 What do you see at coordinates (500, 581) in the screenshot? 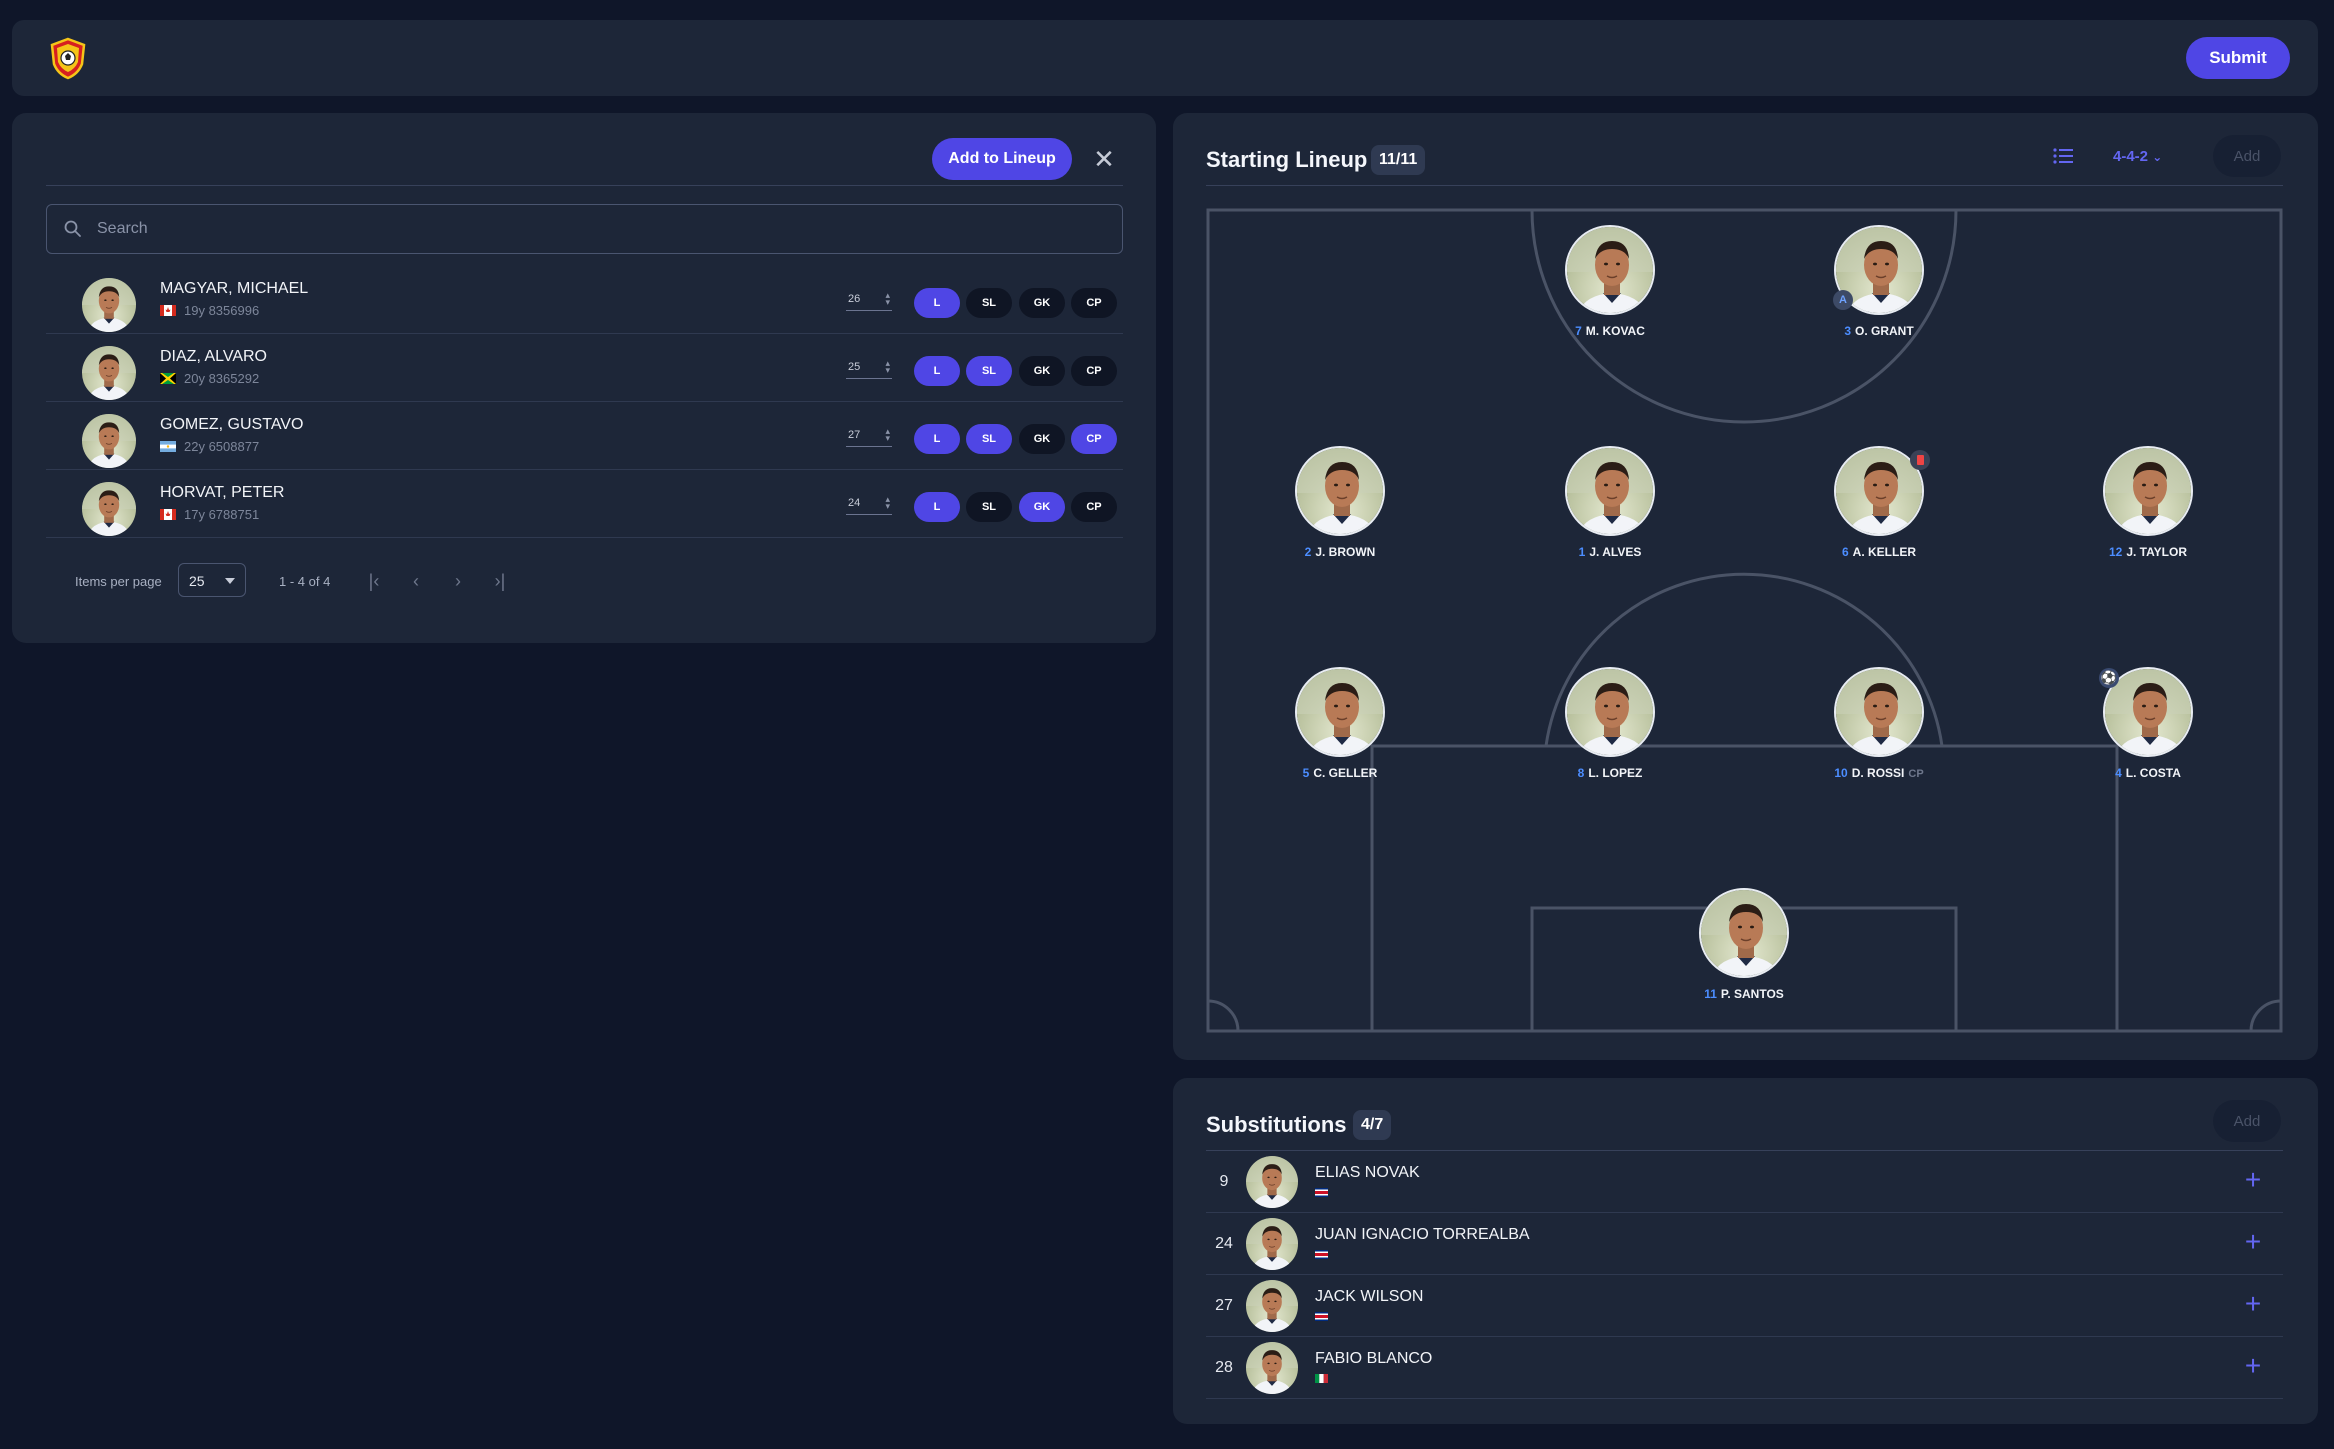
I see `last-page-icon: ›|` at bounding box center [500, 581].